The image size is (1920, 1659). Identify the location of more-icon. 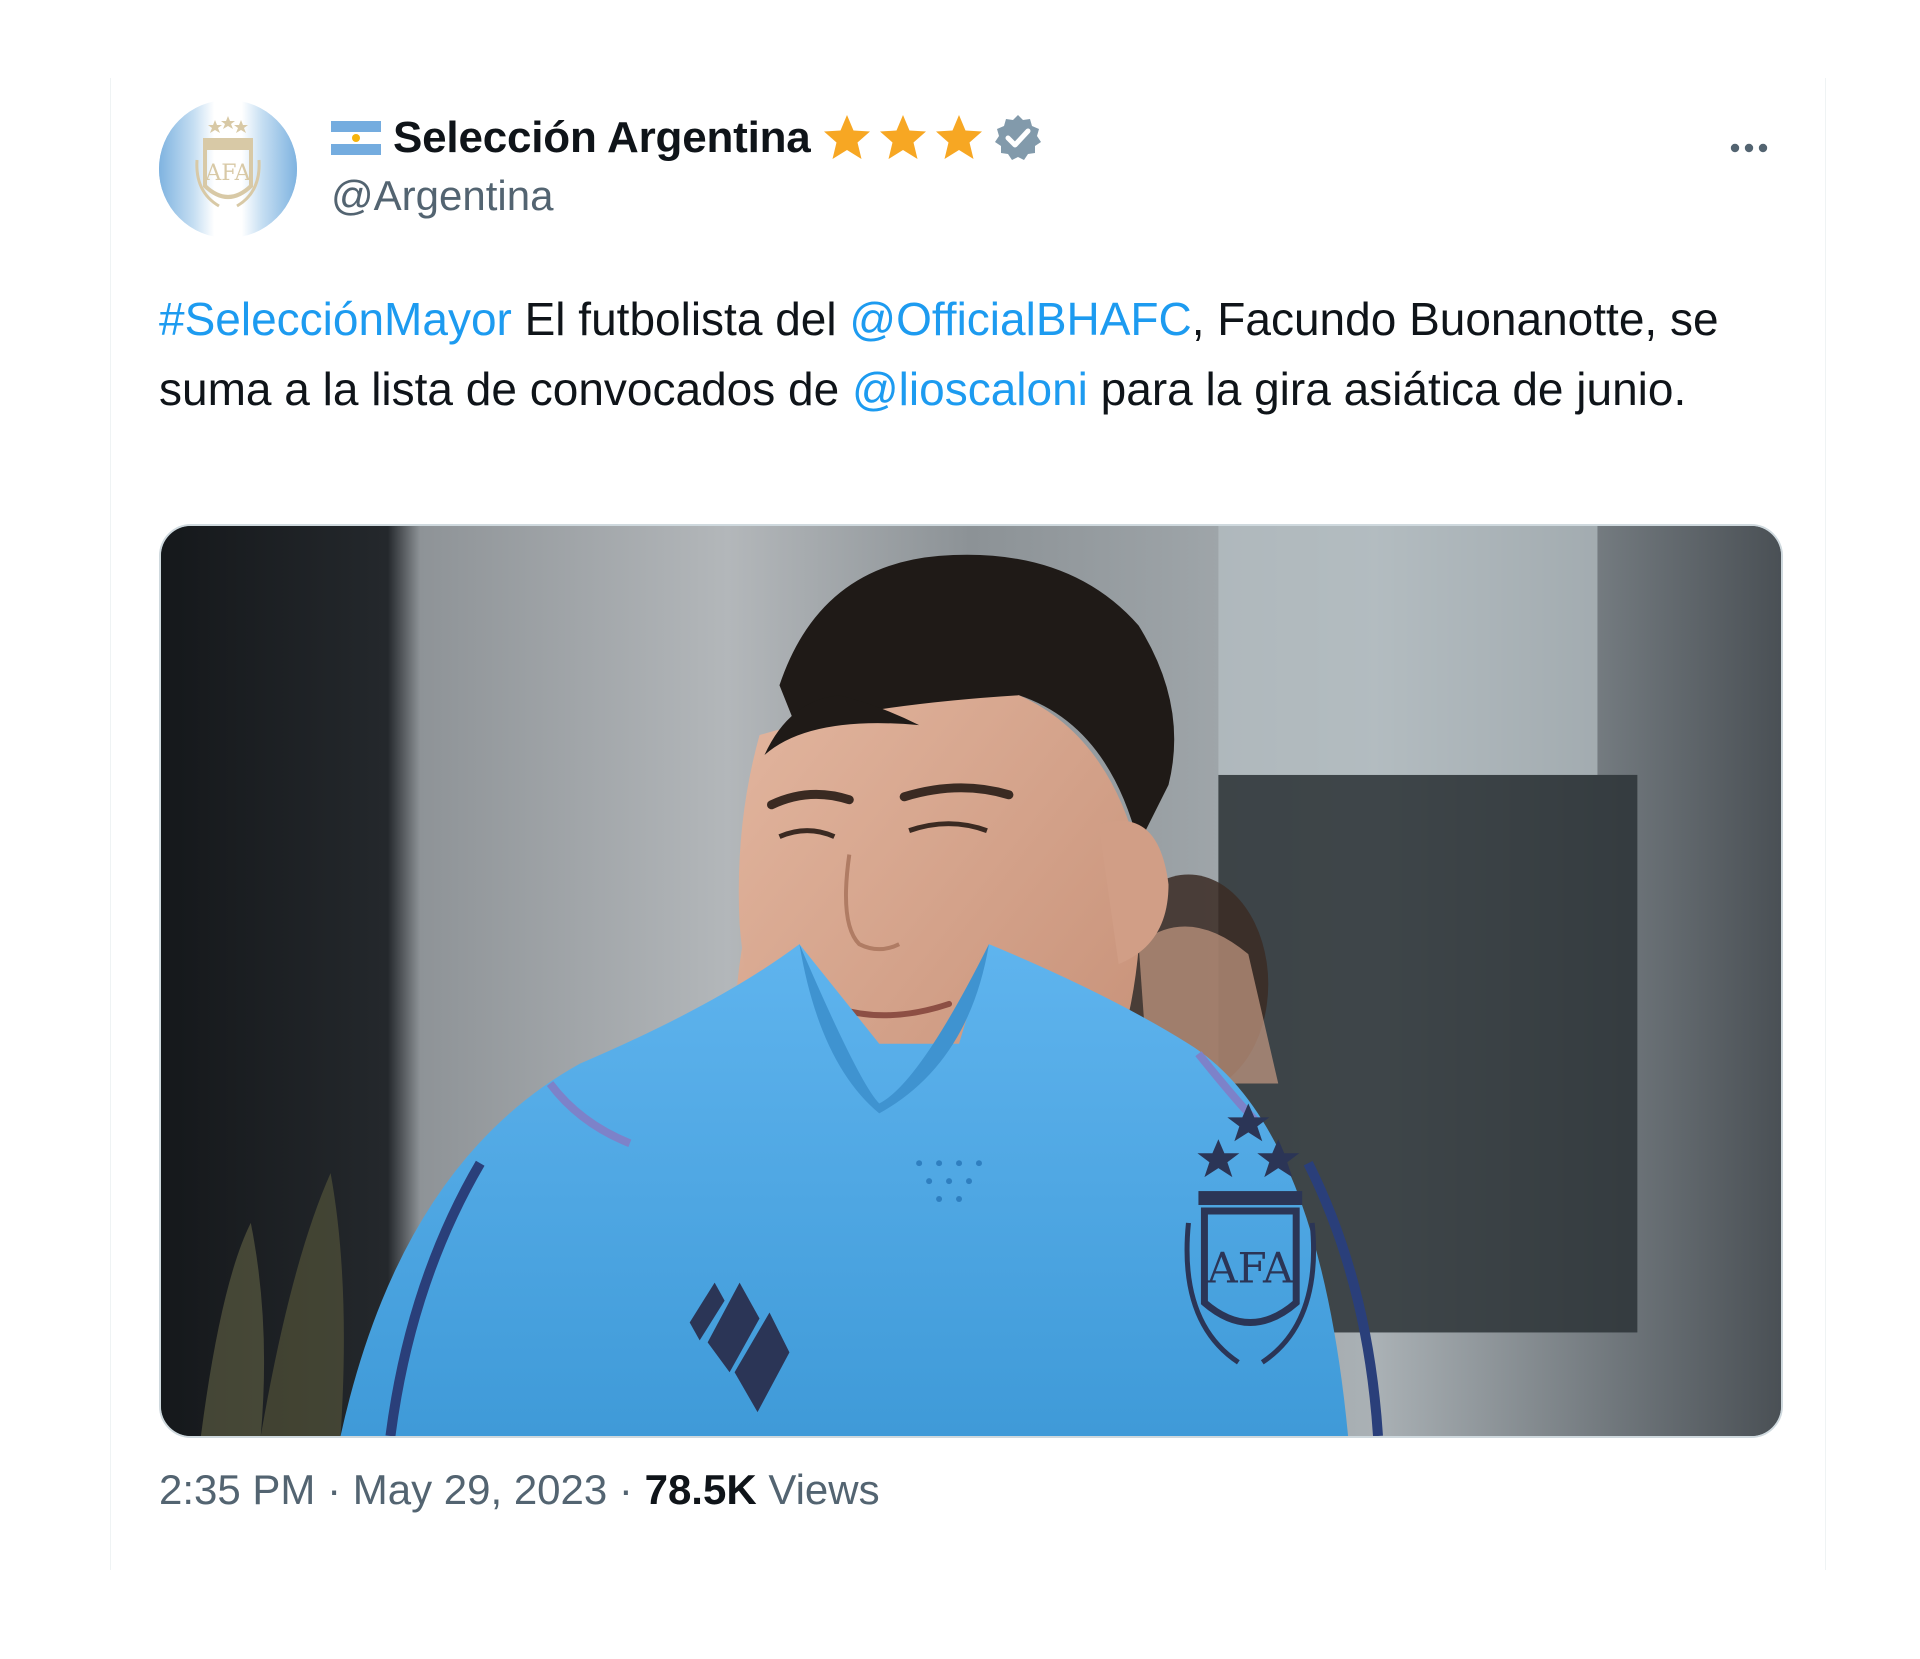
(1749, 148).